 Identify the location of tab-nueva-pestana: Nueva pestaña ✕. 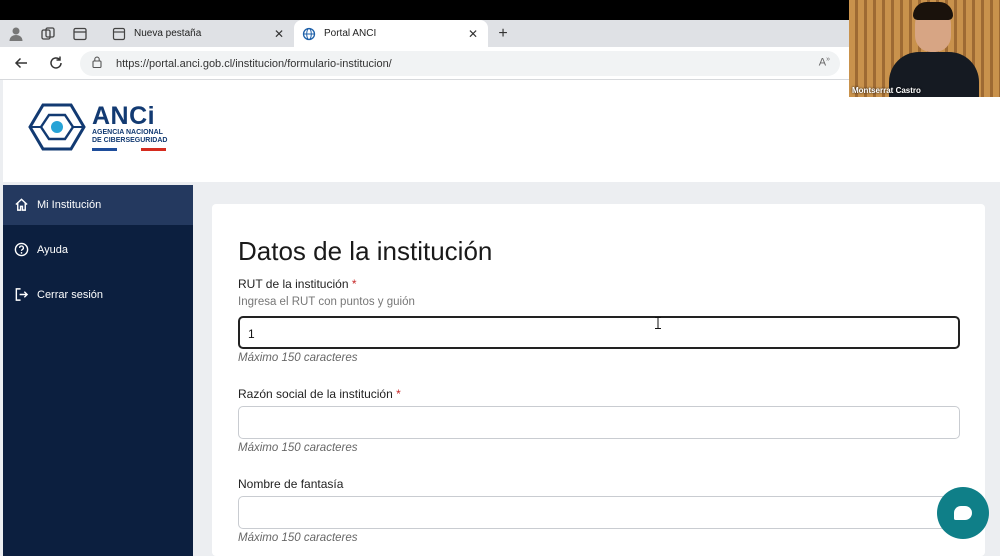
(199, 33).